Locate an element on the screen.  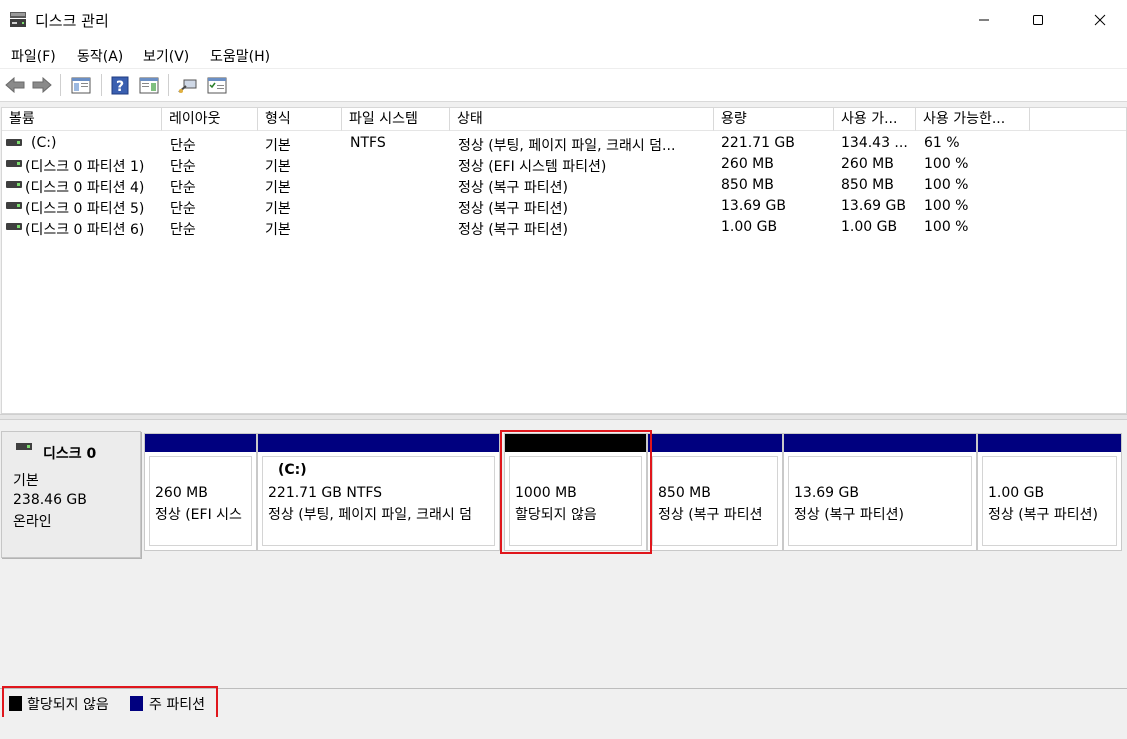
cell-volume: (디스크 0 파티션 4) is located at coordinates (85, 188).